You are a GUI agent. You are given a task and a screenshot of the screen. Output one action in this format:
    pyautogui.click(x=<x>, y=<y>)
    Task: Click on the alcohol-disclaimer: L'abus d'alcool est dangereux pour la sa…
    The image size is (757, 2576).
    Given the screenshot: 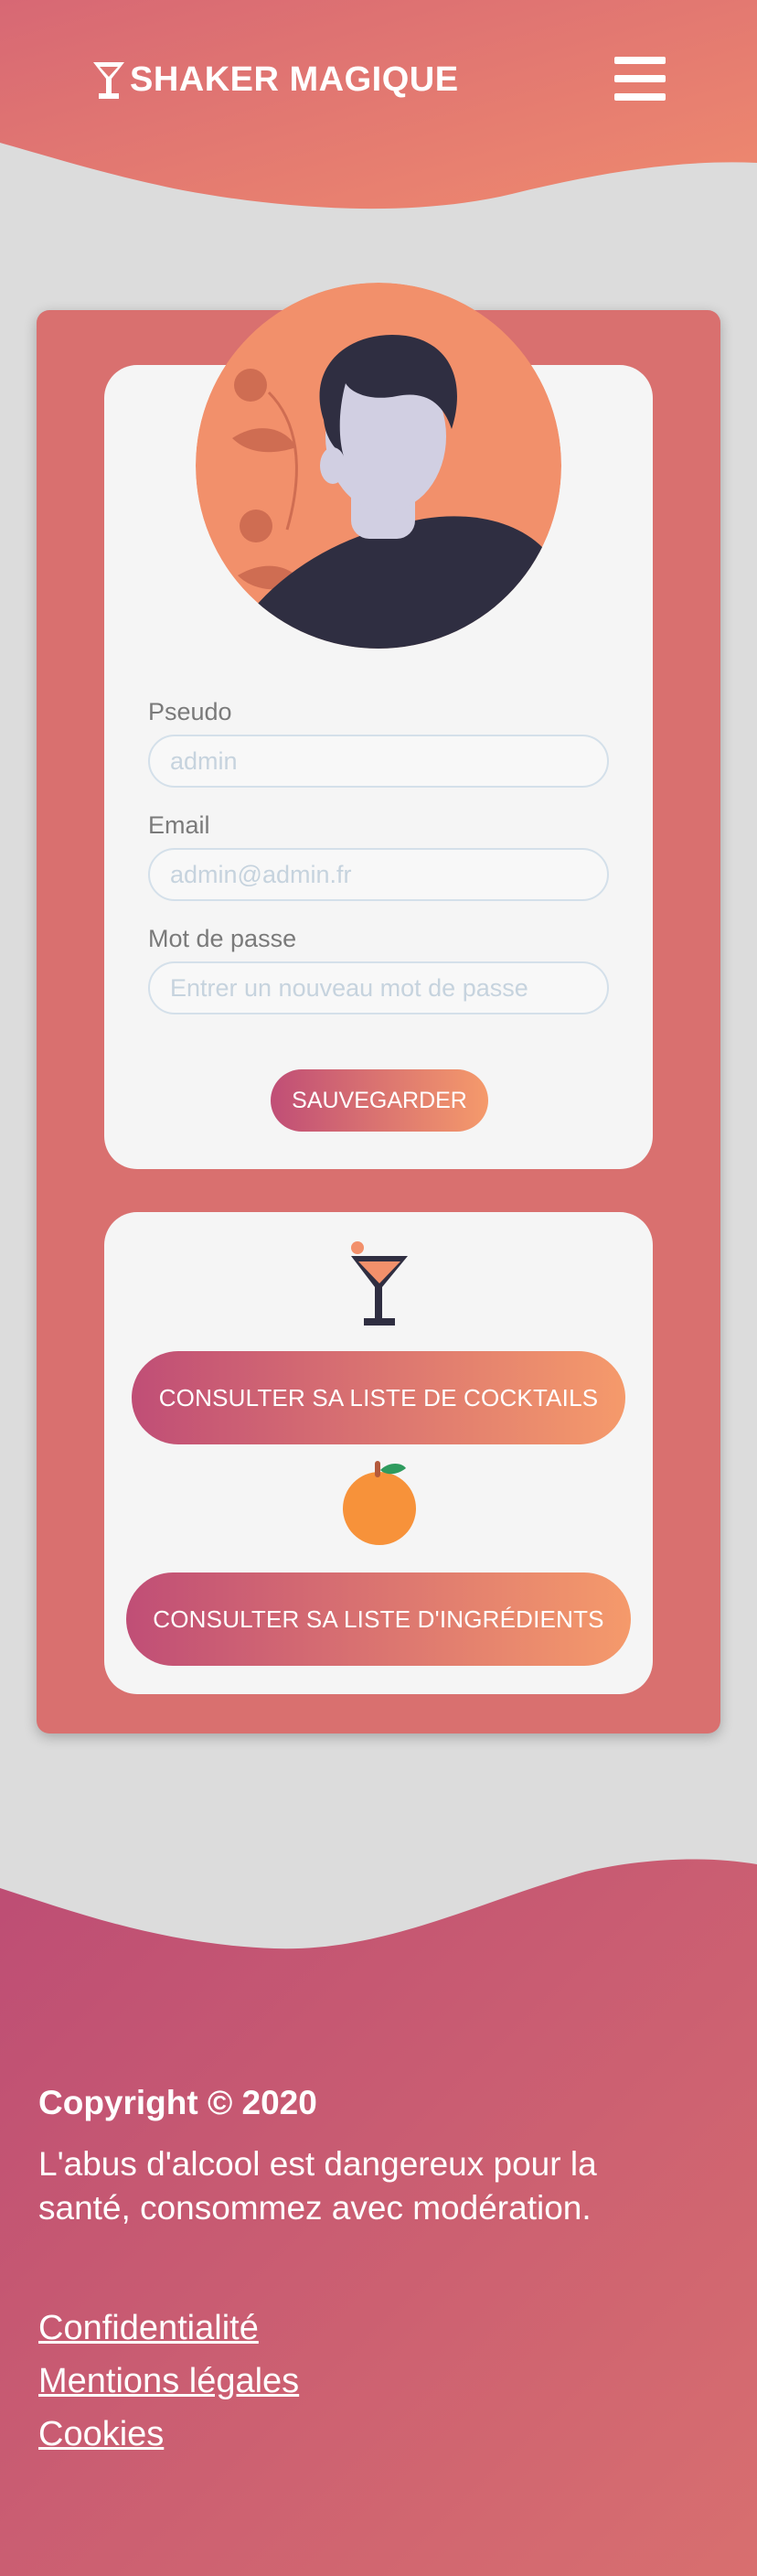 What is the action you would take?
    pyautogui.click(x=317, y=2186)
    